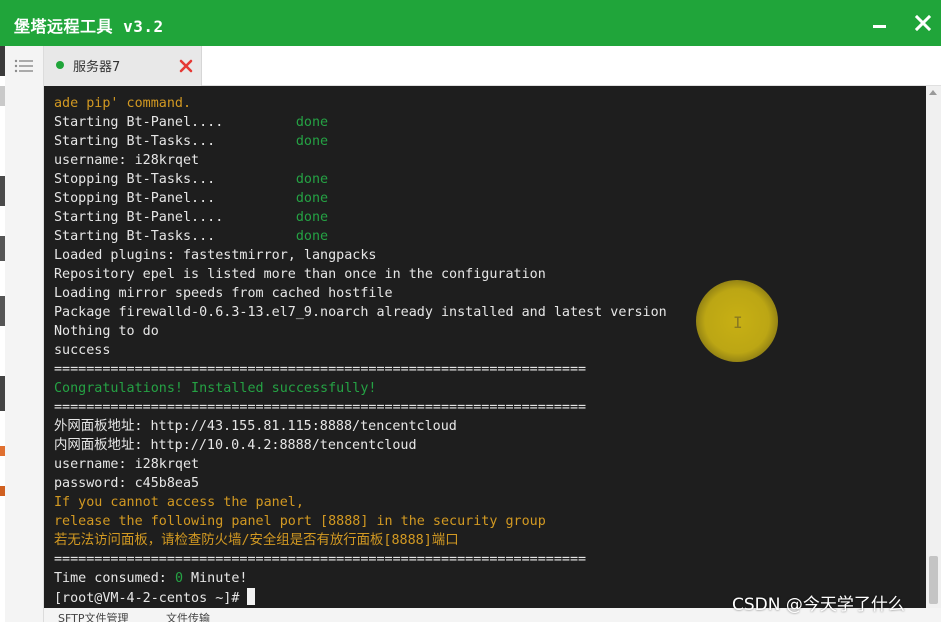 Image resolution: width=941 pixels, height=622 pixels. What do you see at coordinates (879, 26) in the screenshot?
I see `minimize-icon` at bounding box center [879, 26].